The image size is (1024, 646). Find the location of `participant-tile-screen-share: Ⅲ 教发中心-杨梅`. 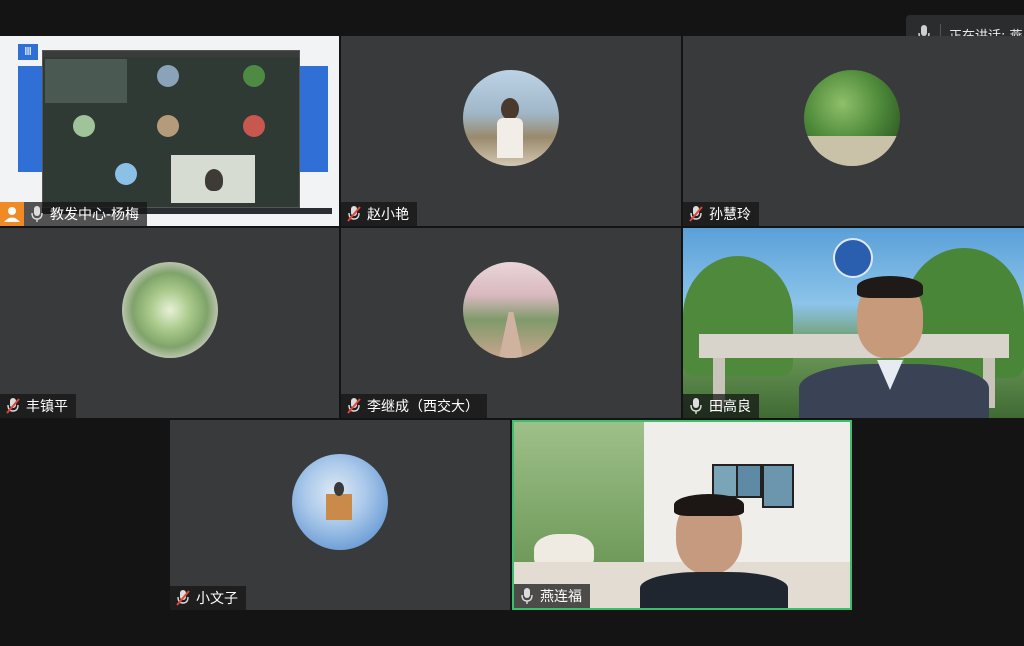

participant-tile-screen-share: Ⅲ 教发中心-杨梅 is located at coordinates (169, 131).